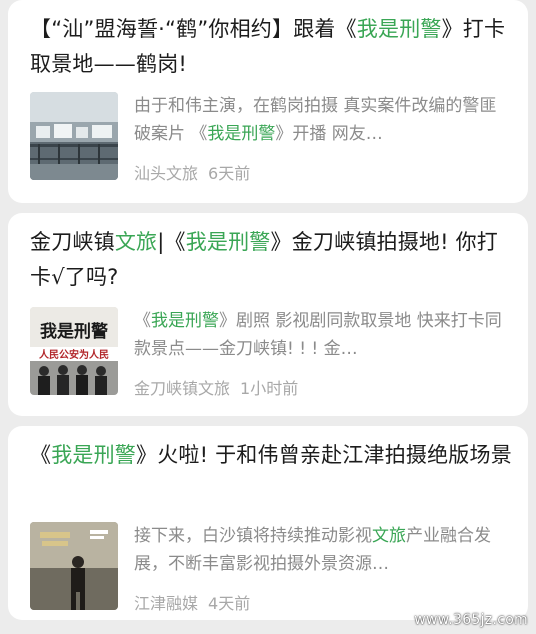 The width and height of the screenshot is (536, 634). What do you see at coordinates (271, 47) in the screenshot?
I see `article-title: 【“汕”盟海誓·“鹤”你相约】跟着《我是刑警》打卡取景地——鹤岗!` at bounding box center [271, 47].